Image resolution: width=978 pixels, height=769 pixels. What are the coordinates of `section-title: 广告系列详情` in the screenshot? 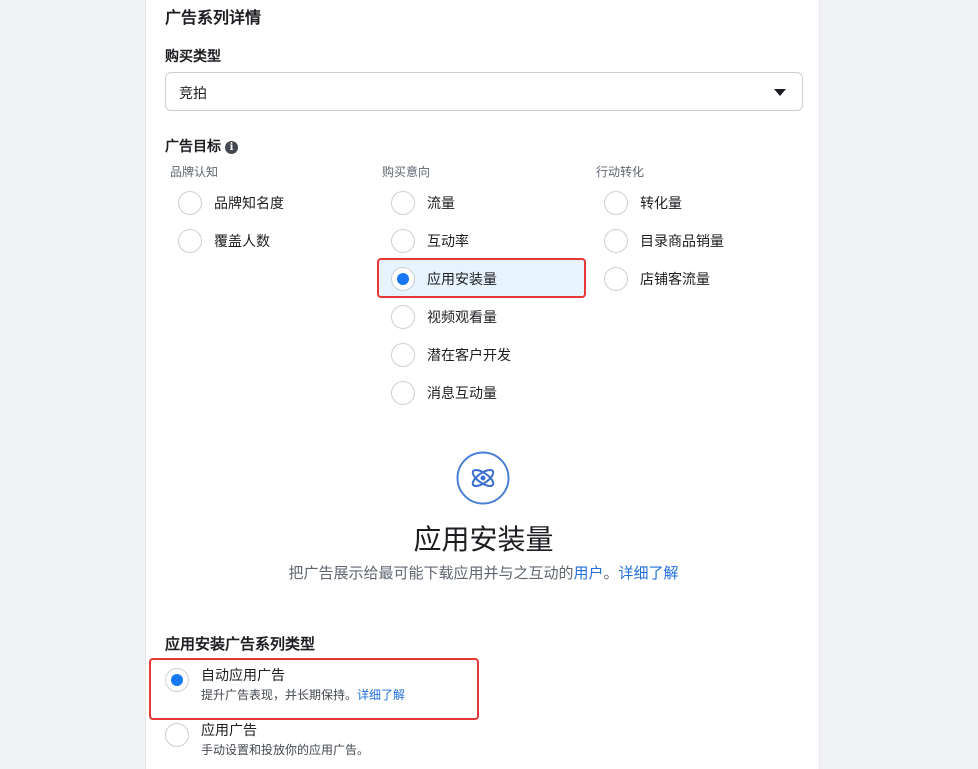 It's located at (213, 17).